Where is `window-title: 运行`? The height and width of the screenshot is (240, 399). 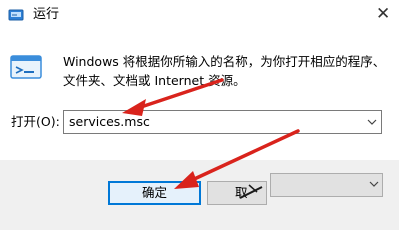 window-title: 运行 is located at coordinates (46, 14).